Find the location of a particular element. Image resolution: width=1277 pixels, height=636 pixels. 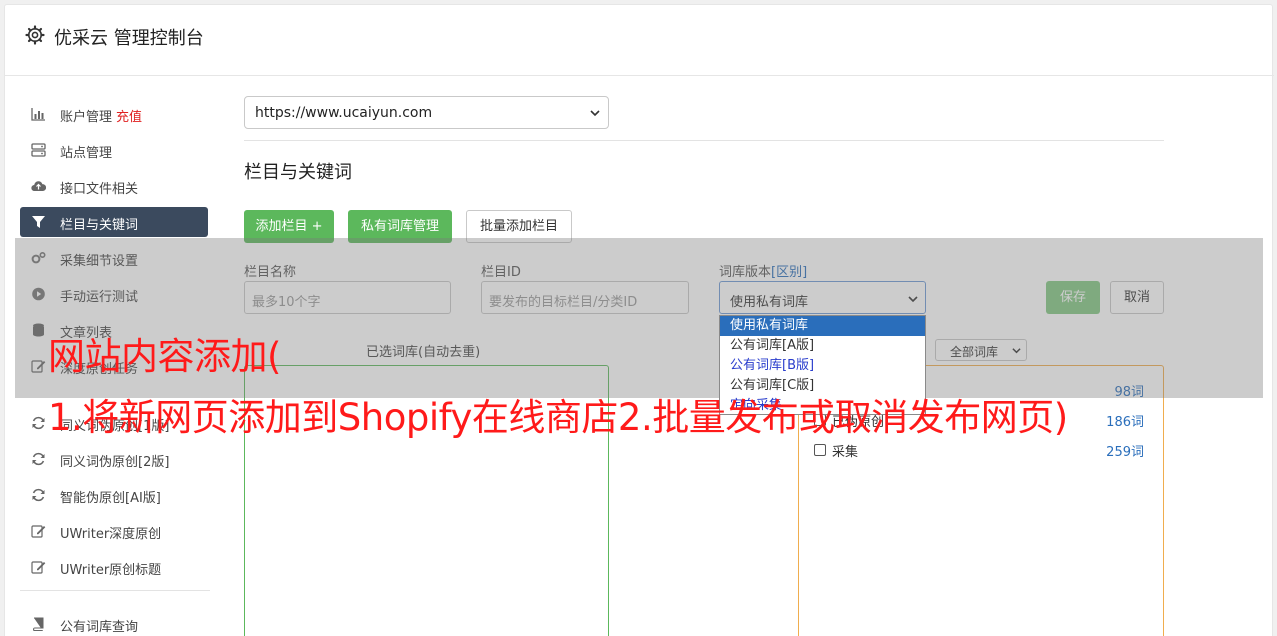

sidebar-item-uwriter-title: UWriter原创标题 is located at coordinates (114, 567).